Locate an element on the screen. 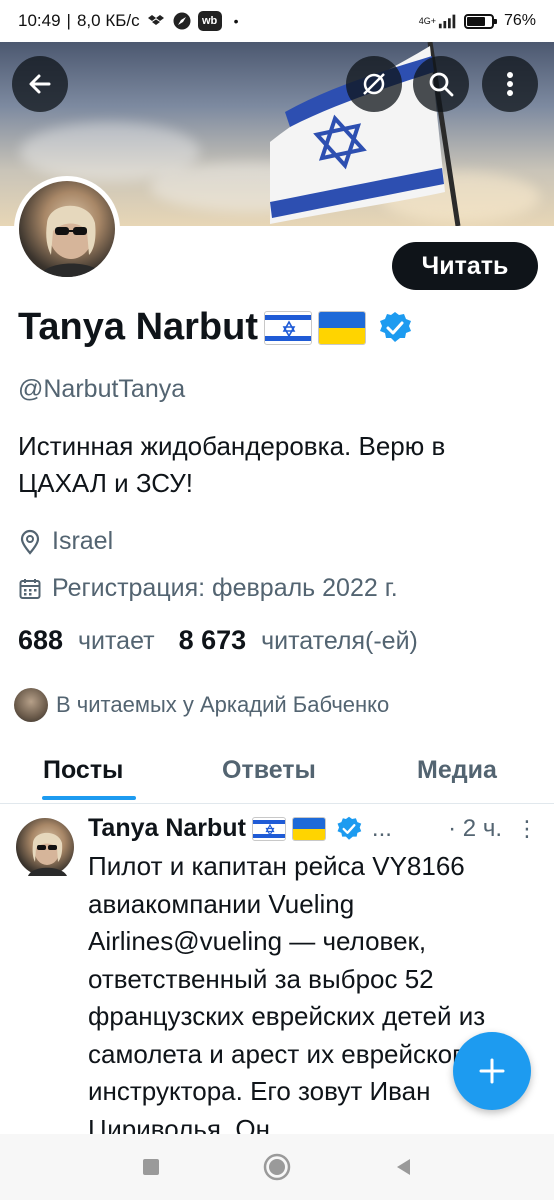 The width and height of the screenshot is (554, 1200). avatar-photo is located at coordinates (72, 241).